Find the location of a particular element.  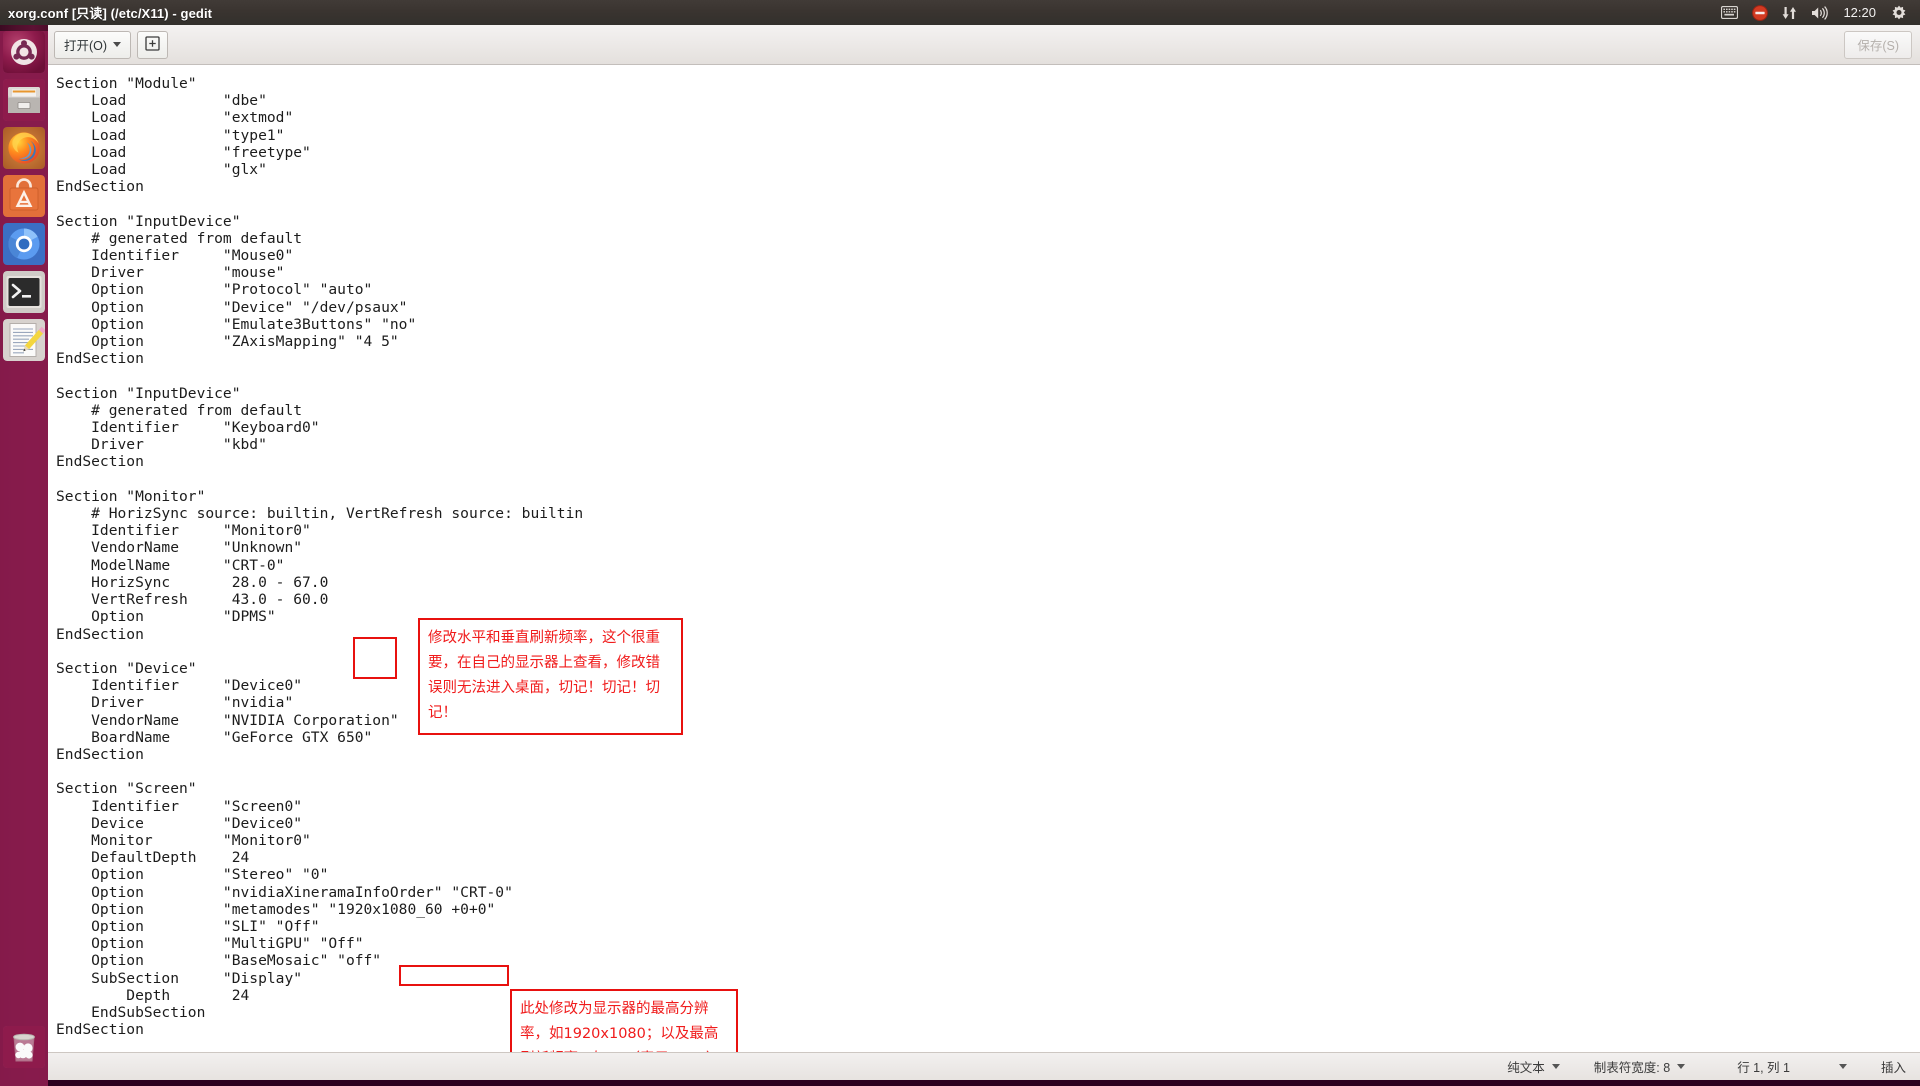

launcher-item-ubuntu-software is located at coordinates (24, 196).